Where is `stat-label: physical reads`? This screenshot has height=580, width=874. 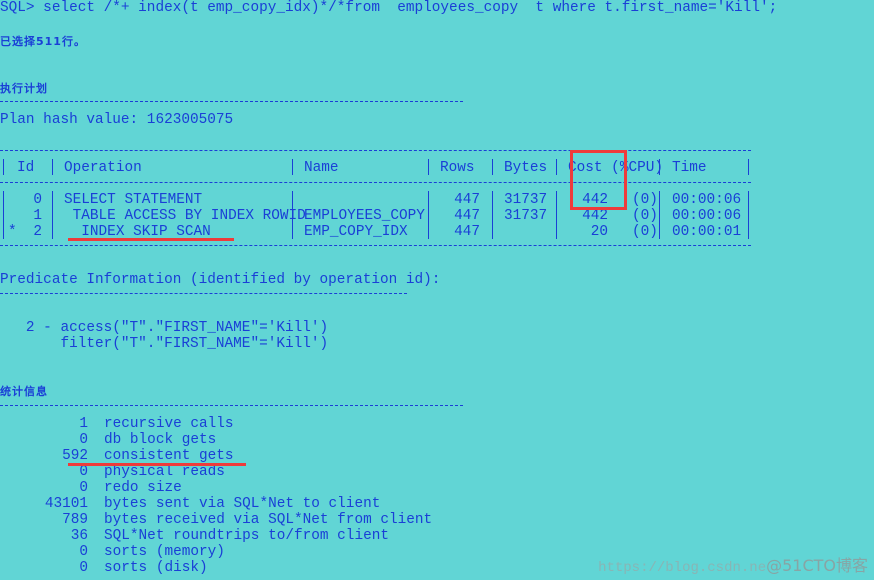 stat-label: physical reads is located at coordinates (164, 472).